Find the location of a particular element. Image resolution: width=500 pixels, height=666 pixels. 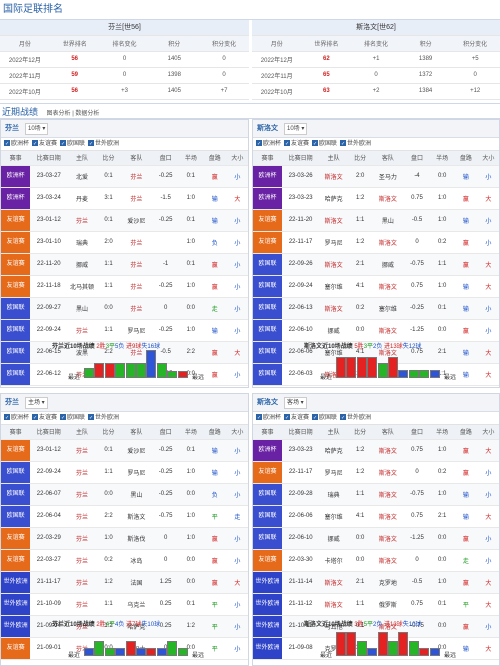

ranking-cell: 0 is located at coordinates (224, 59).